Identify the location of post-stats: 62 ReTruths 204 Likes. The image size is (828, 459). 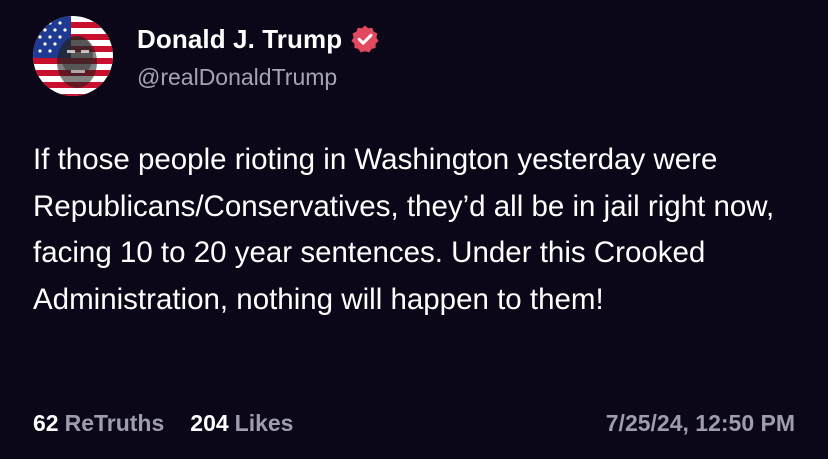
(176, 423).